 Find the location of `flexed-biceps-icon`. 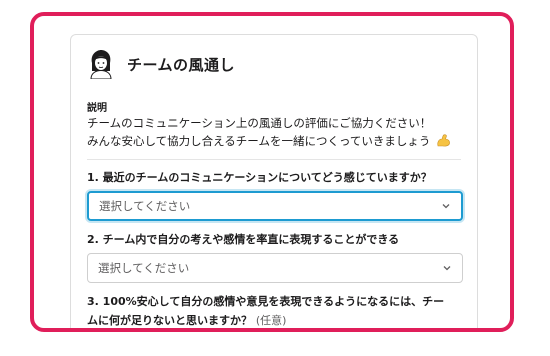

flexed-biceps-icon is located at coordinates (443, 140).